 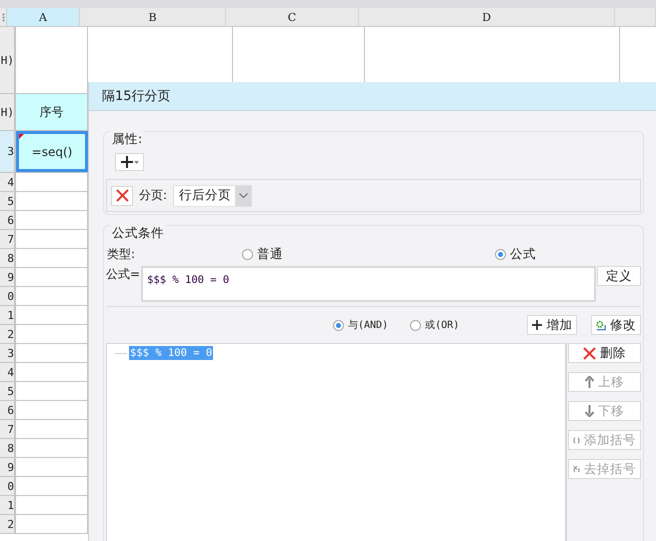 What do you see at coordinates (368, 284) in the screenshot?
I see `formula-field: $$$ % 100 = 0` at bounding box center [368, 284].